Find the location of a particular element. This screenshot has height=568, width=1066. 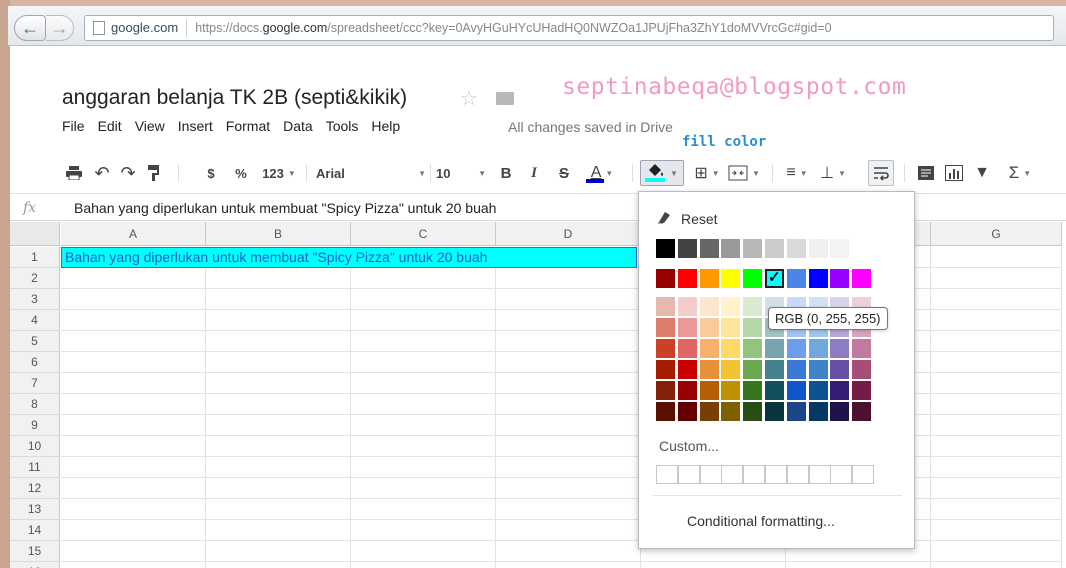

cell-d15 is located at coordinates (568, 551).